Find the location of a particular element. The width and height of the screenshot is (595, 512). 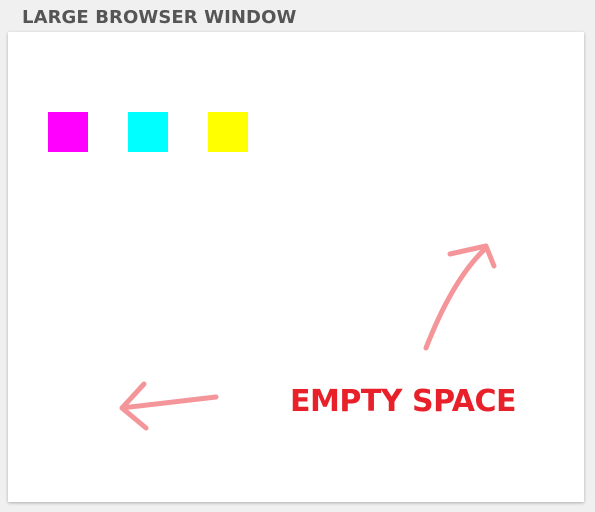

empty-space-label: EMPTY SPACE is located at coordinates (403, 401).